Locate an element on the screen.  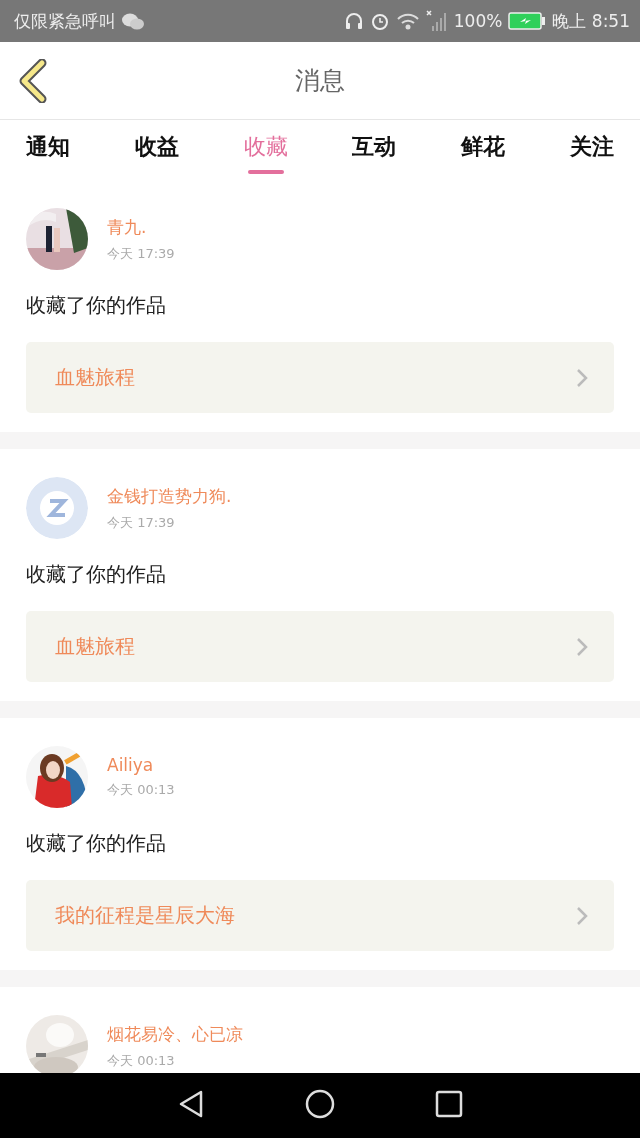
signal-icon is located at coordinates (436, 21).